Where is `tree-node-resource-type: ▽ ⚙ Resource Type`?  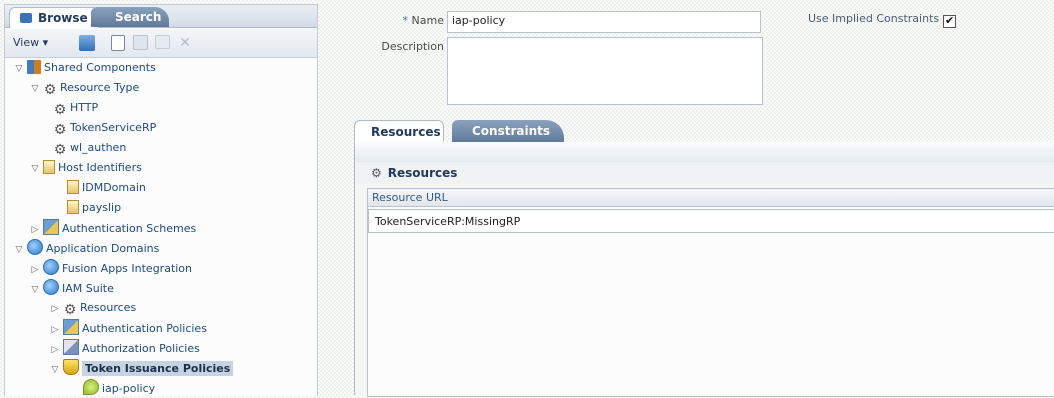
tree-node-resource-type: ▽ ⚙ Resource Type is located at coordinates (84, 88).